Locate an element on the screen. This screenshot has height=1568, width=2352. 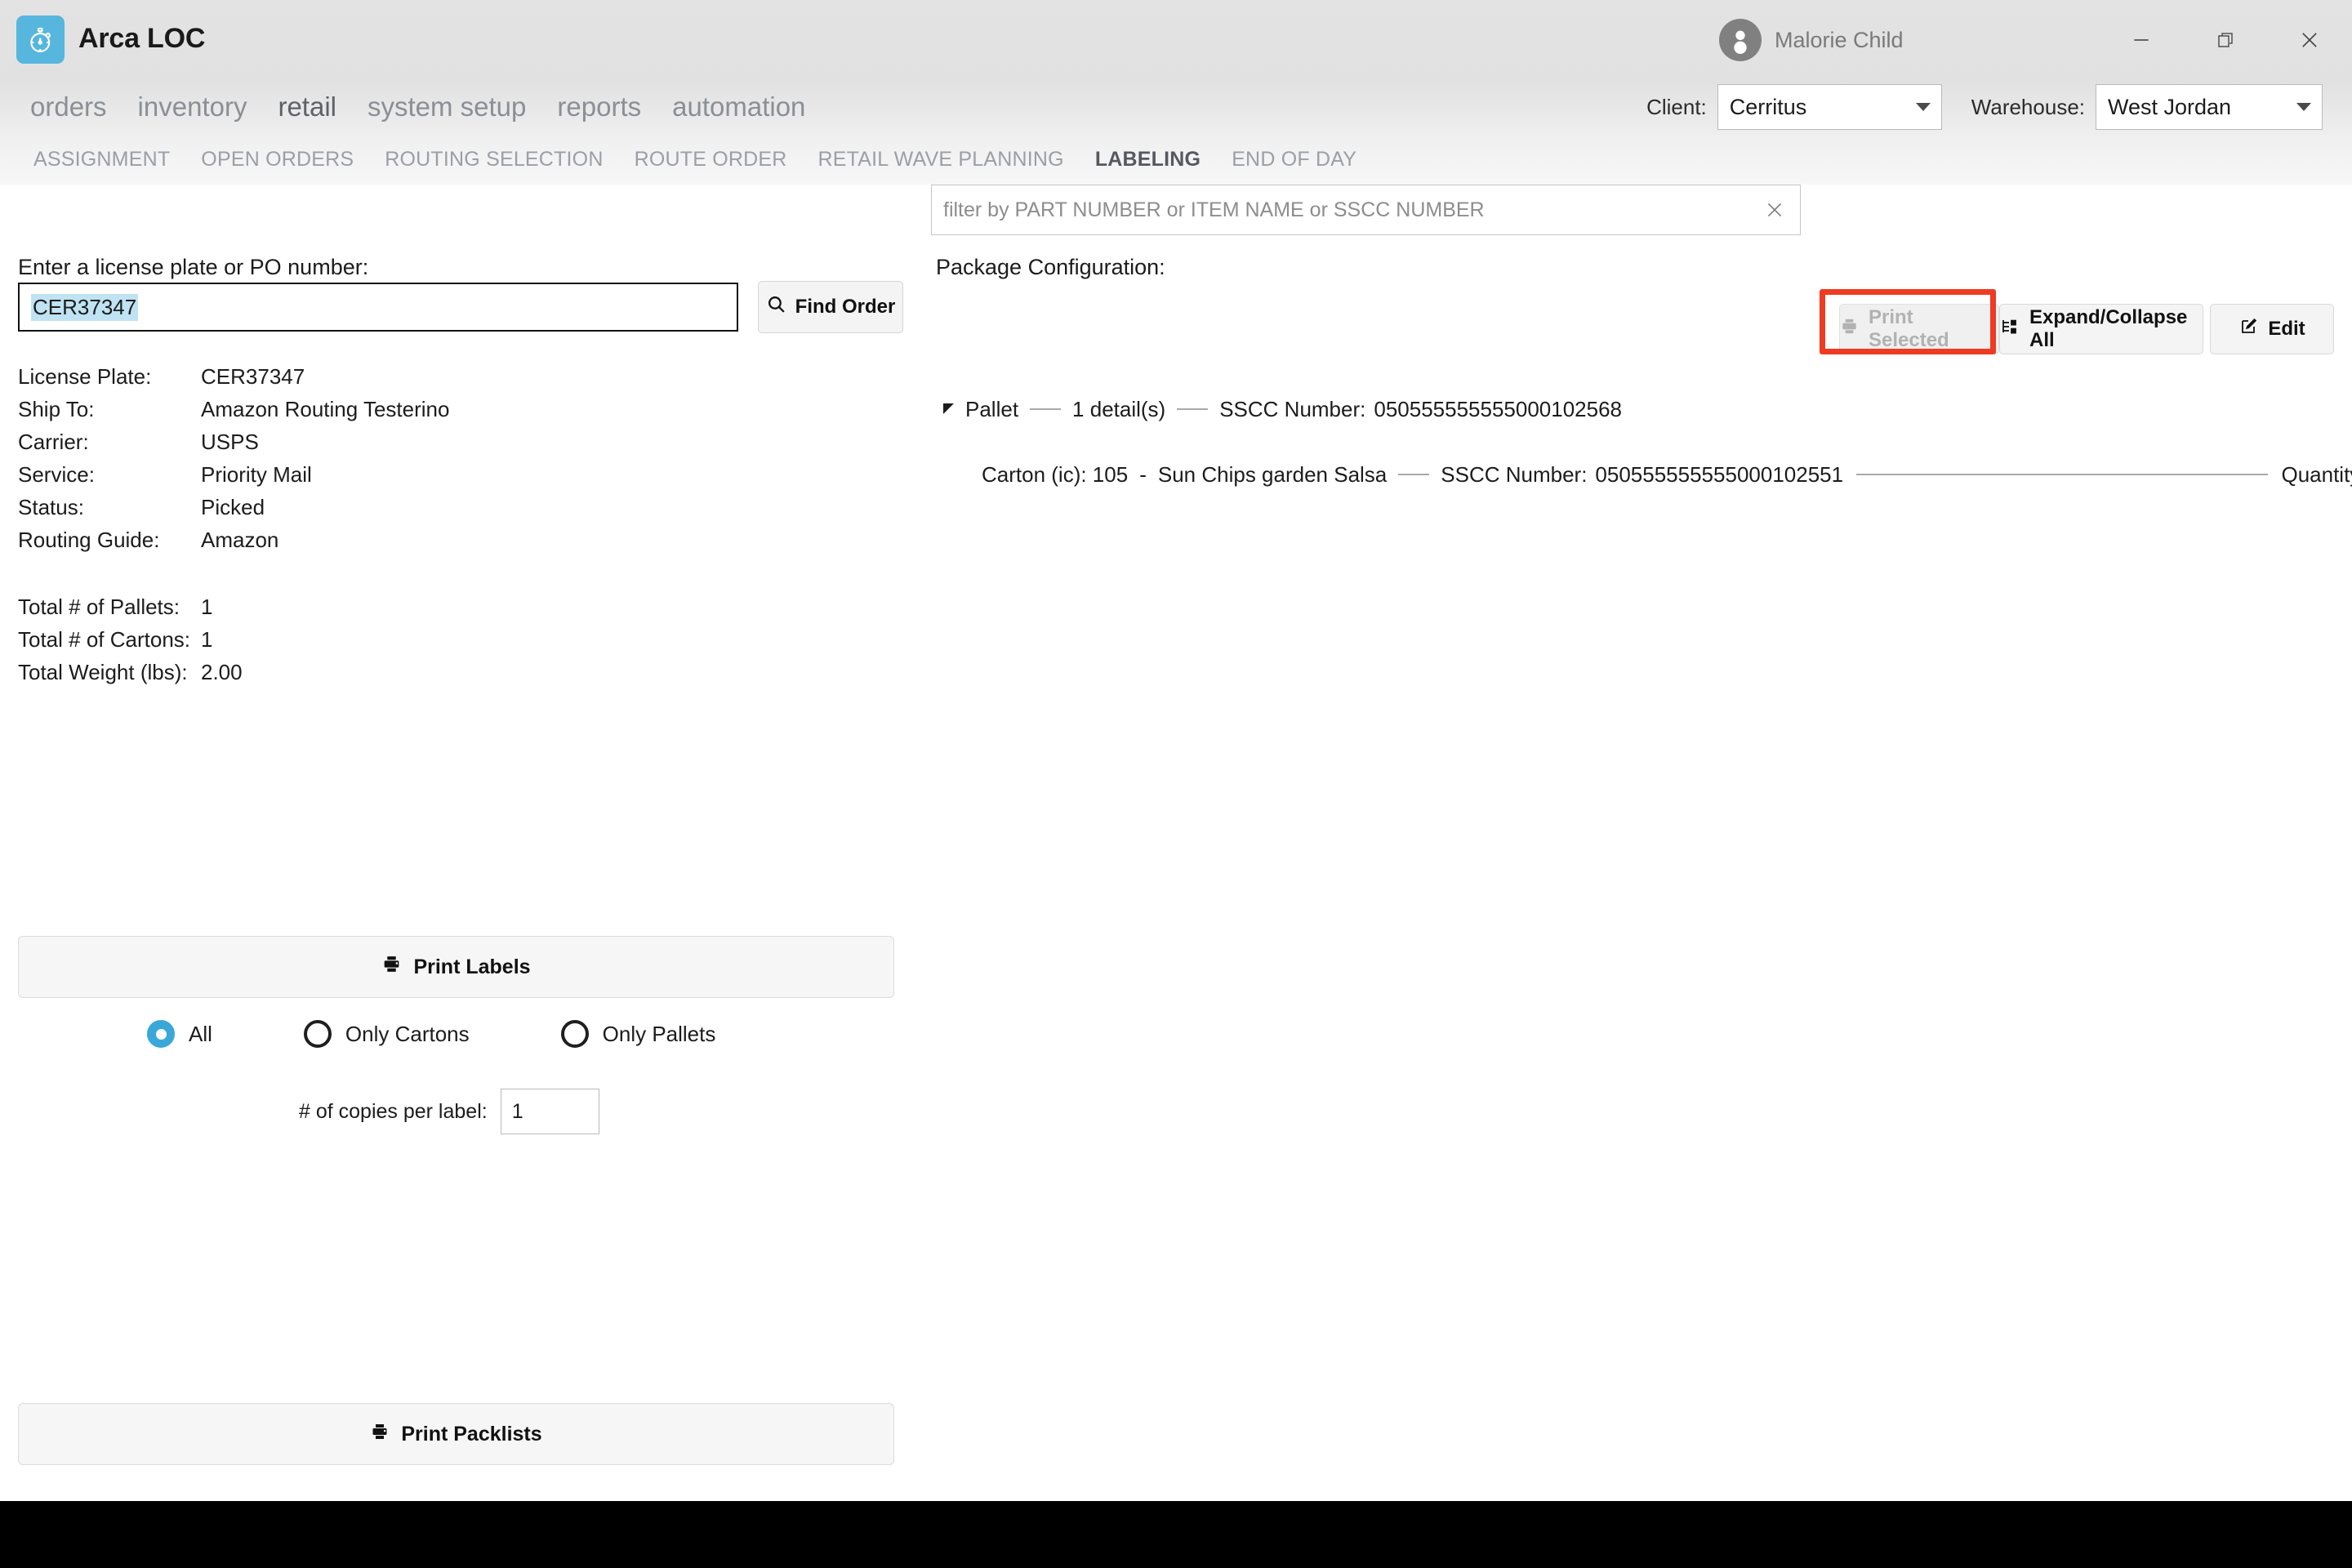
search-icon is located at coordinates (776, 307).